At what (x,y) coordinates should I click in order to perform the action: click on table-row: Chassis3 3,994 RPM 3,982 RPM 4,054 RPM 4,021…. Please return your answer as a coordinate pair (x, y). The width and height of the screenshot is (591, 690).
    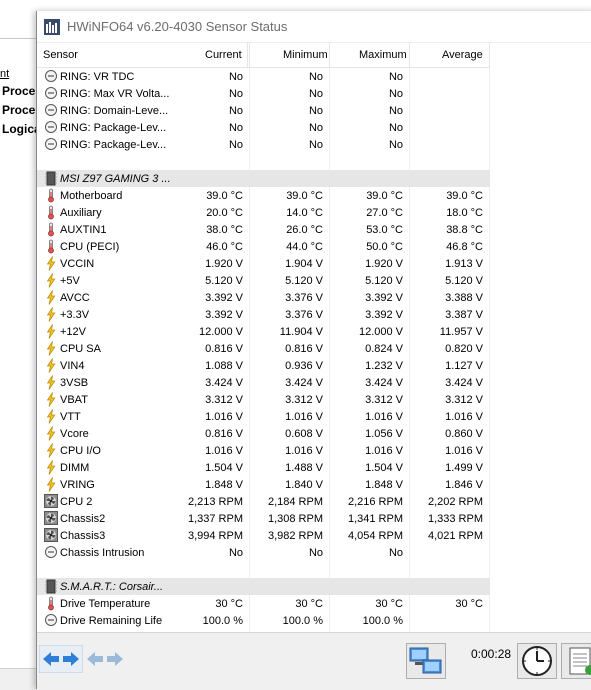
    Looking at the image, I should click on (263, 535).